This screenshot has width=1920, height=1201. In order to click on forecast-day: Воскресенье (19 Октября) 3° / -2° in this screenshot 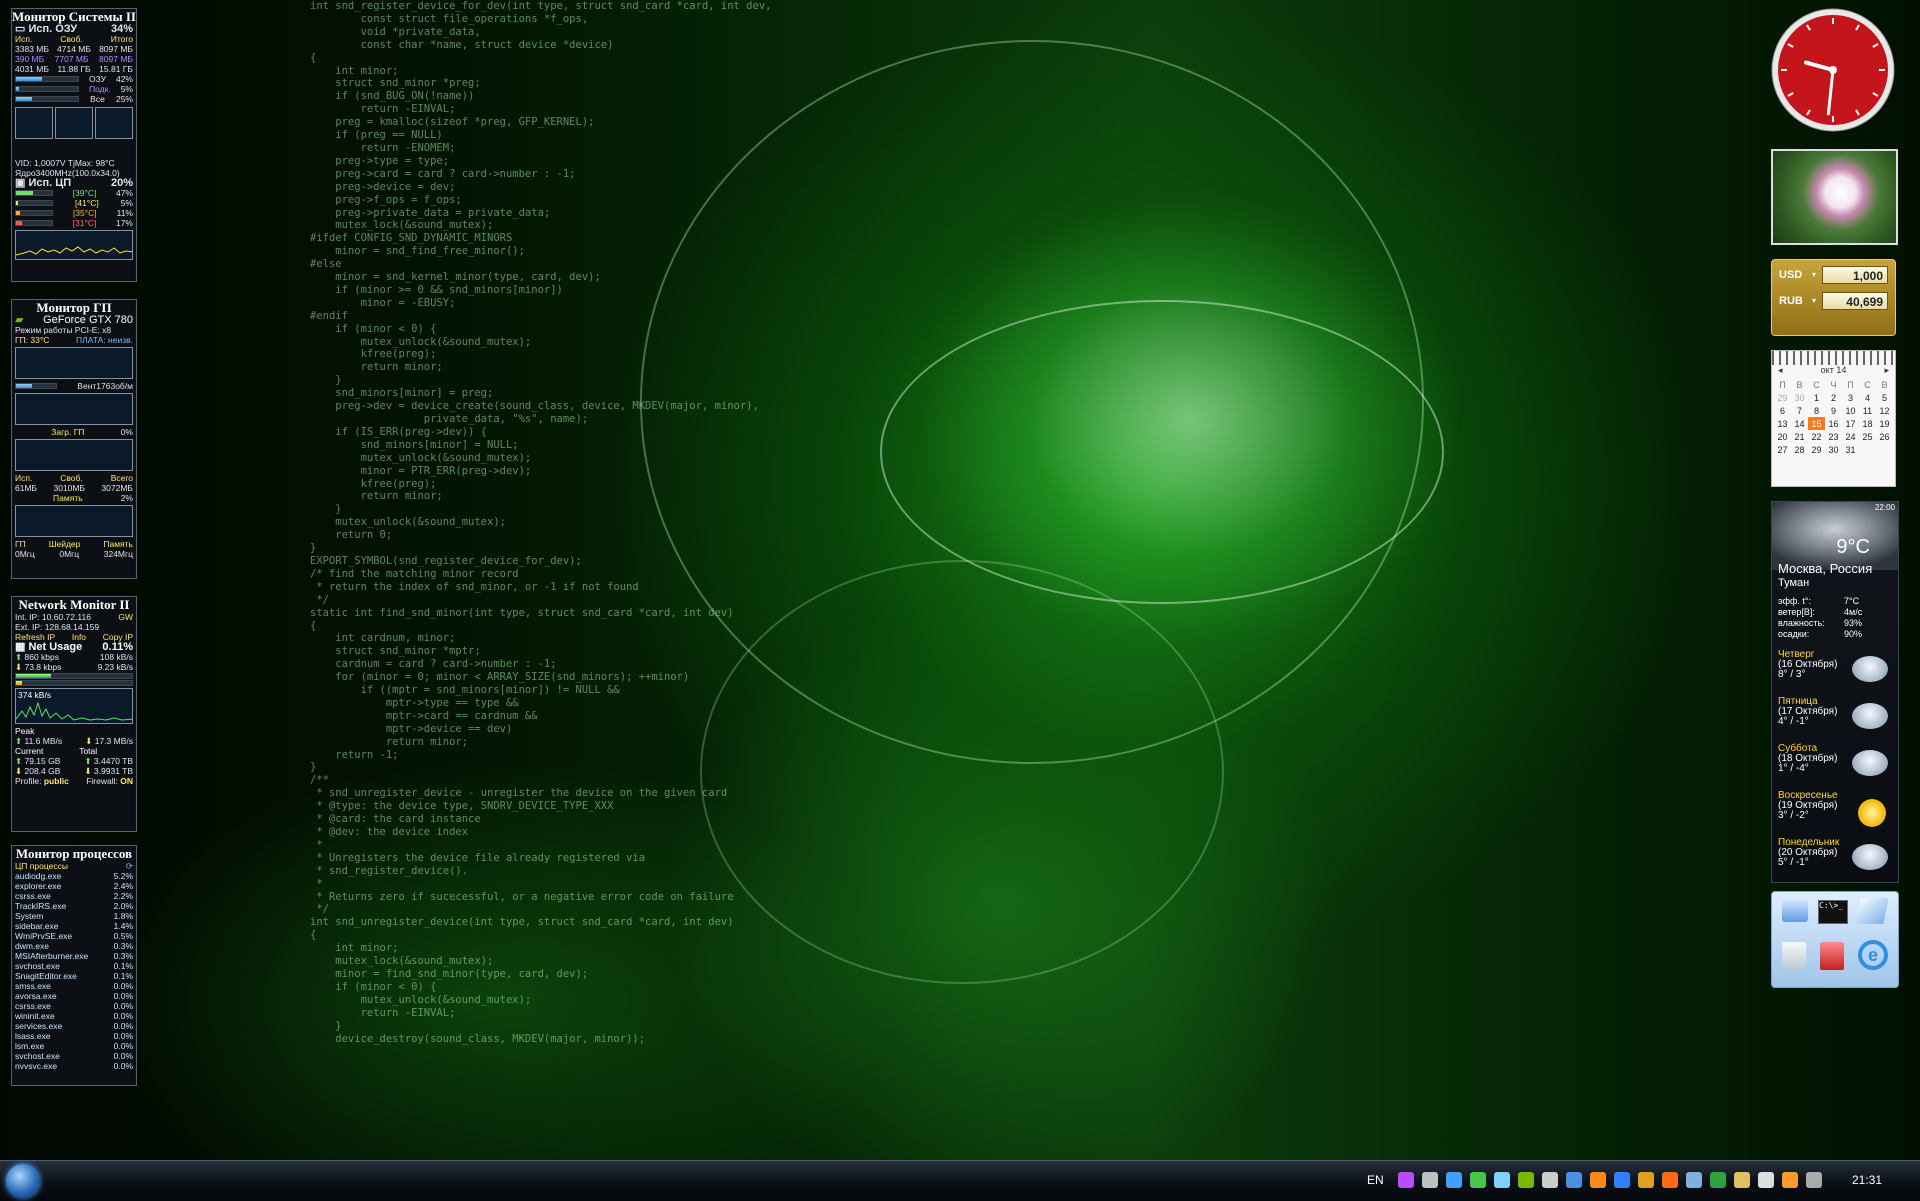, I will do `click(1835, 813)`.